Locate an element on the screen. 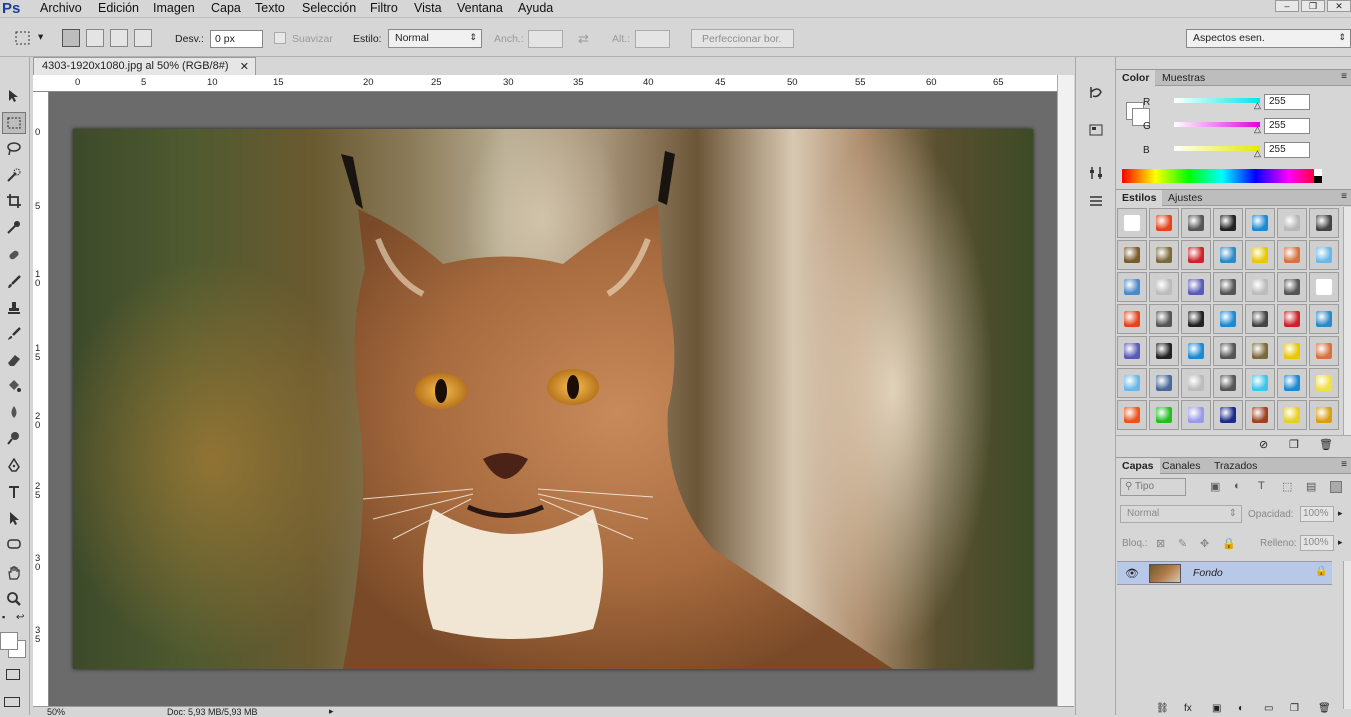  color-spectrum is located at coordinates (1222, 176).